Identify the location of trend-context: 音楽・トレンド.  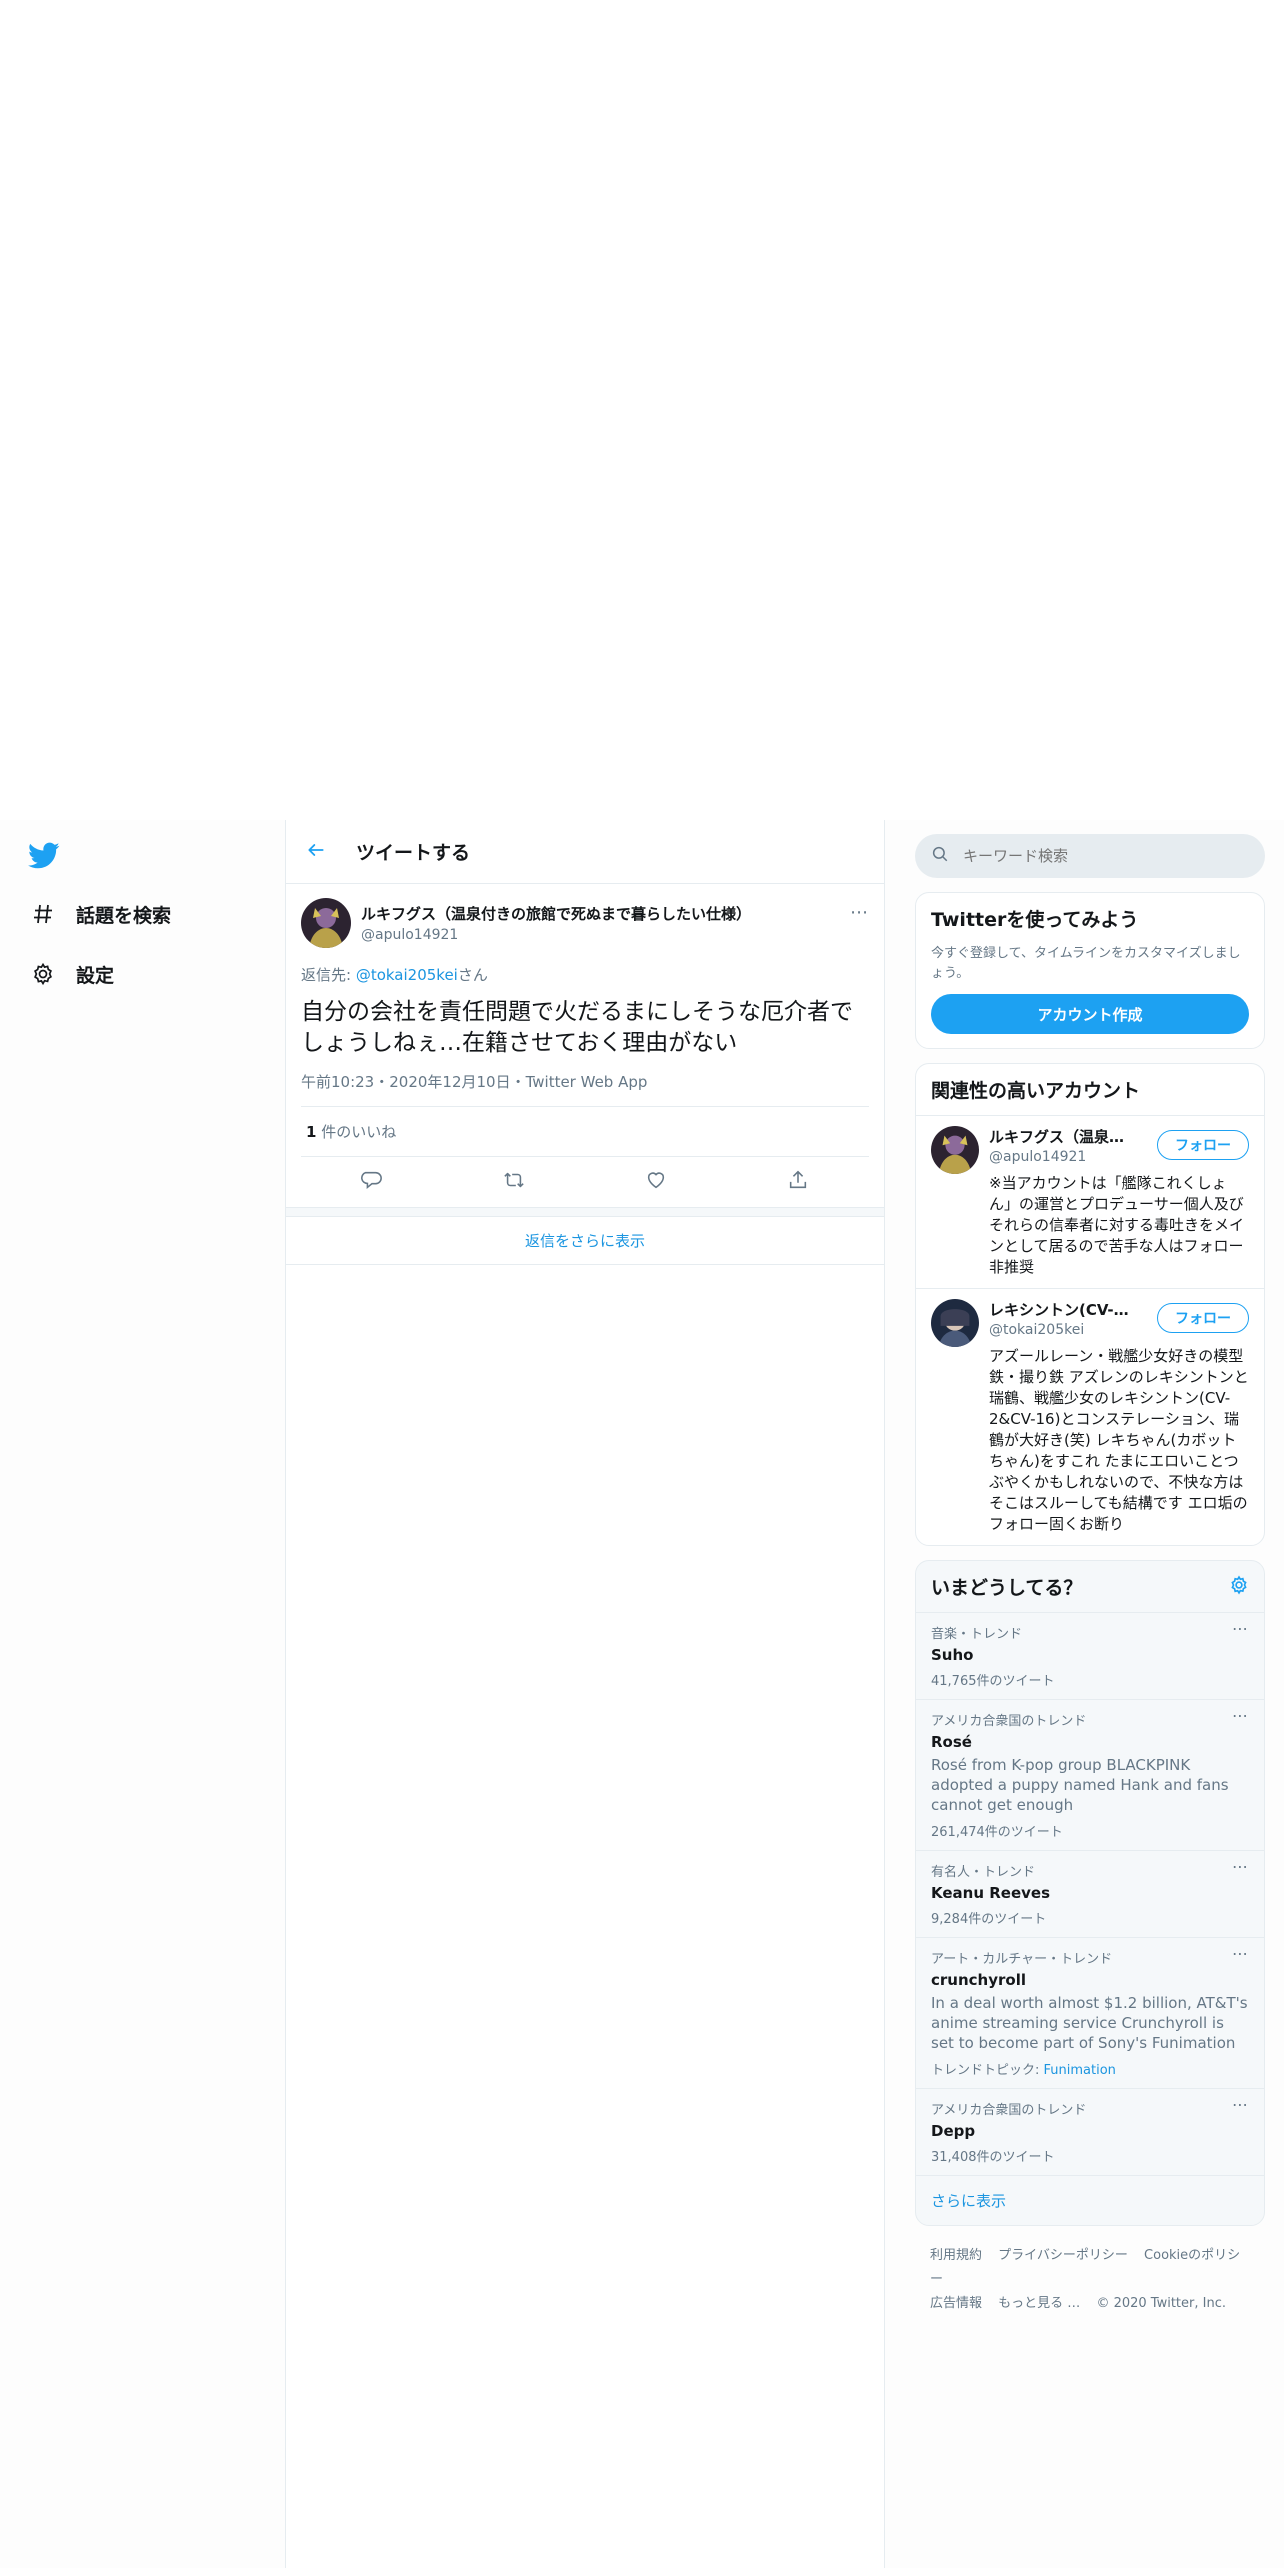
(977, 1634).